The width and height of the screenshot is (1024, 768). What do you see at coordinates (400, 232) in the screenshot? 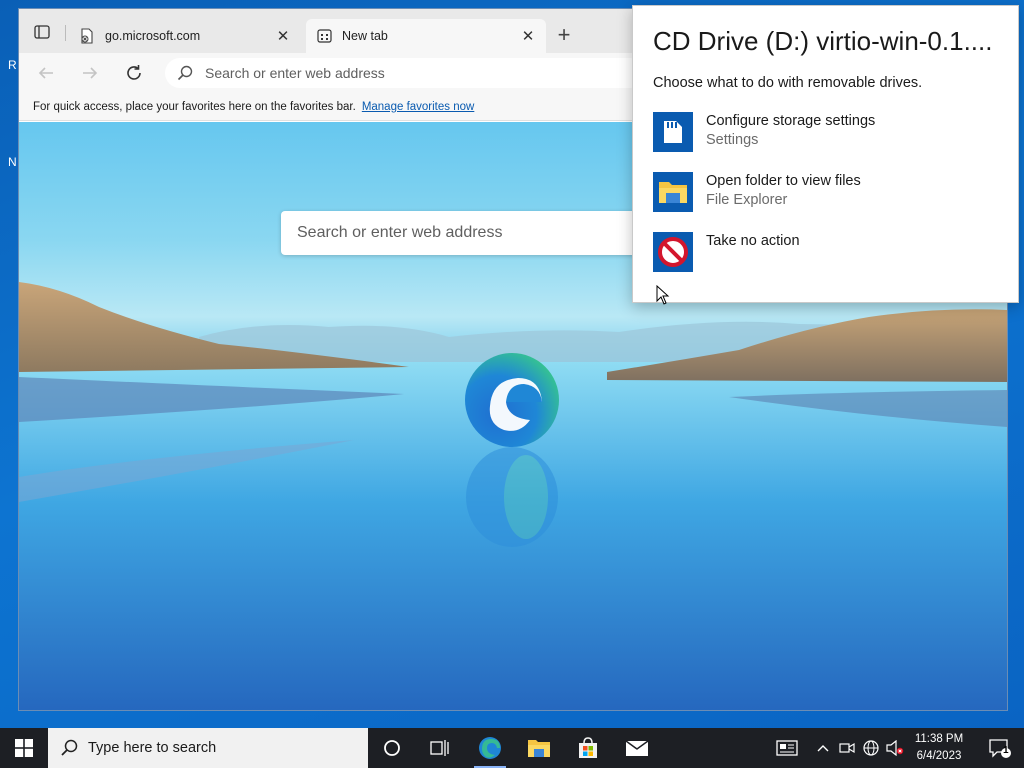
I see `new-tab-search-placeholder: Search or enter web address` at bounding box center [400, 232].